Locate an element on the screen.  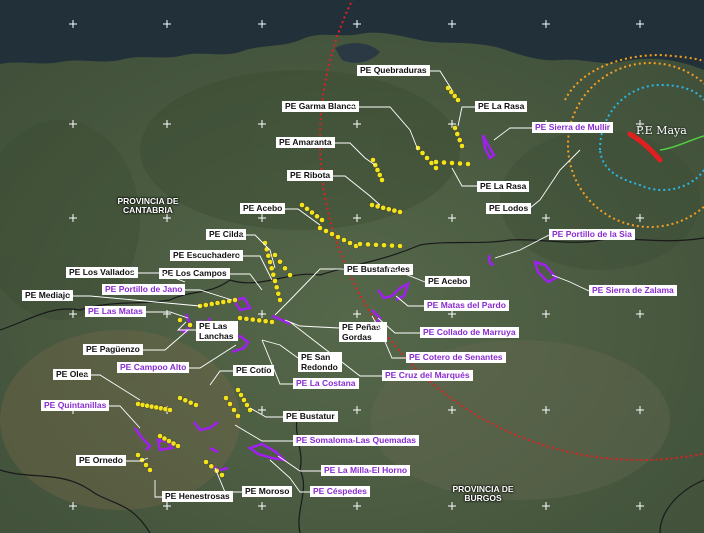
label-las-matas: PE Las Matas is located at coordinates (115, 311).